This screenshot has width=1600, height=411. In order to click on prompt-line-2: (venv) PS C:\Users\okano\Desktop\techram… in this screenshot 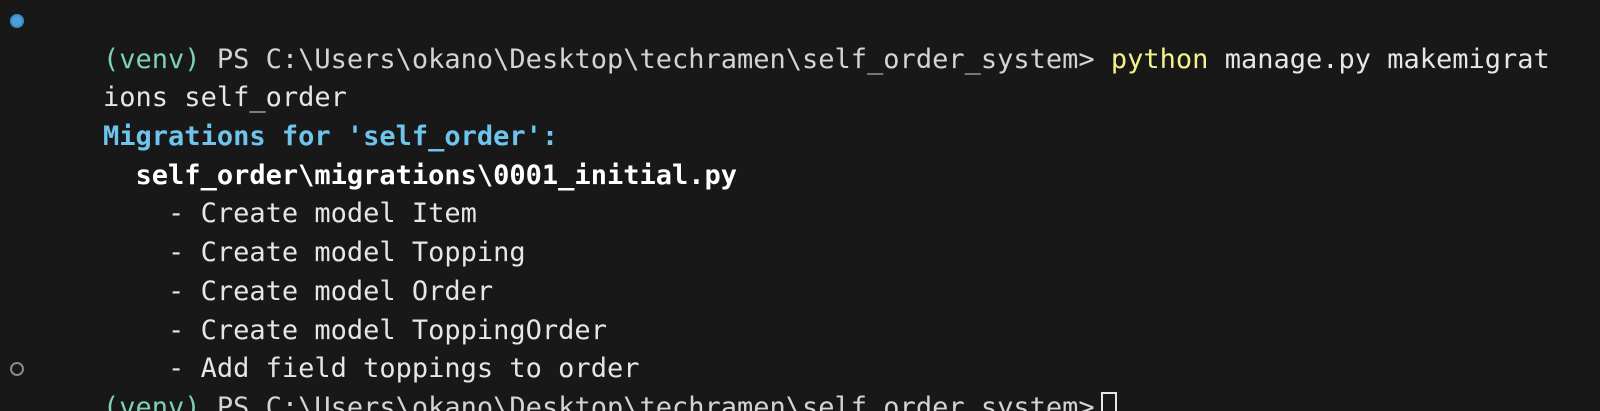, I will do `click(800, 380)`.